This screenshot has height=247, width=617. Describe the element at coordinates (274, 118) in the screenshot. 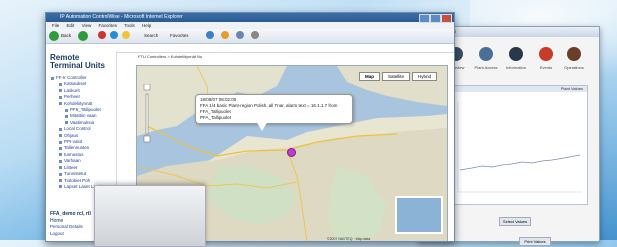

I see `bubble-device-link: PFA_Tallipuolet` at that location.